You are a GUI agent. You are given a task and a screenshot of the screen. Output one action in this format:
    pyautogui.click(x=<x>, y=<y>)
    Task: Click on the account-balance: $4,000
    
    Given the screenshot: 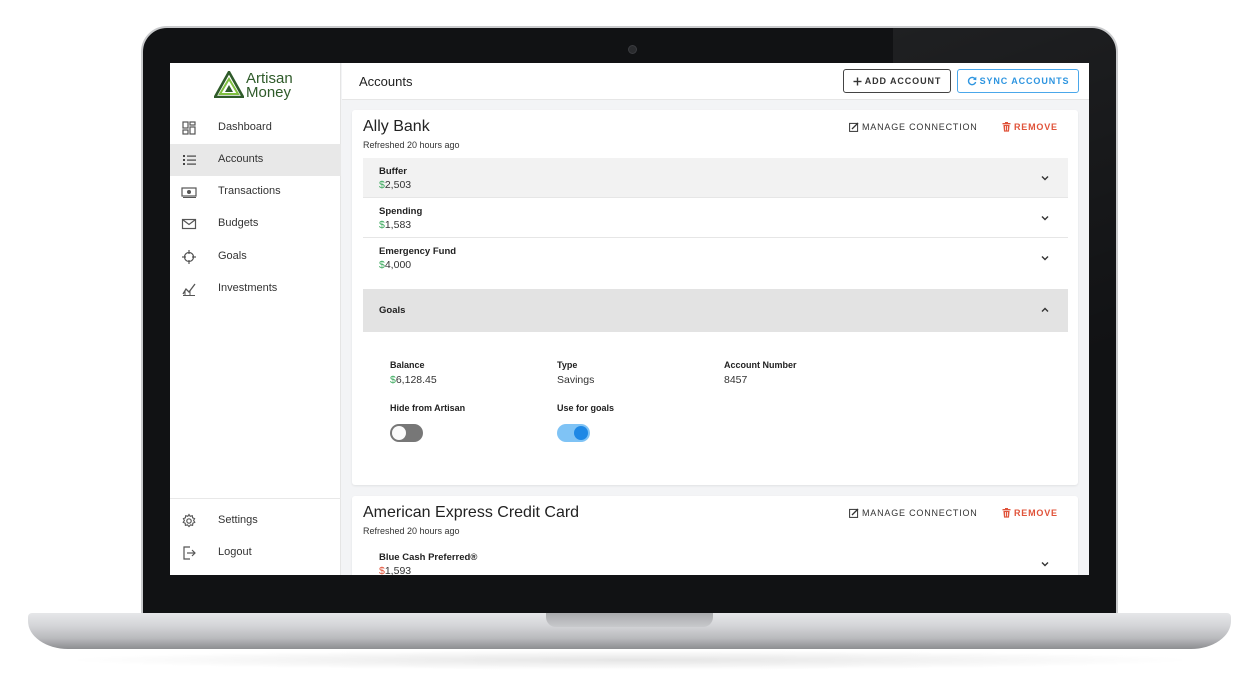 What is the action you would take?
    pyautogui.click(x=395, y=265)
    